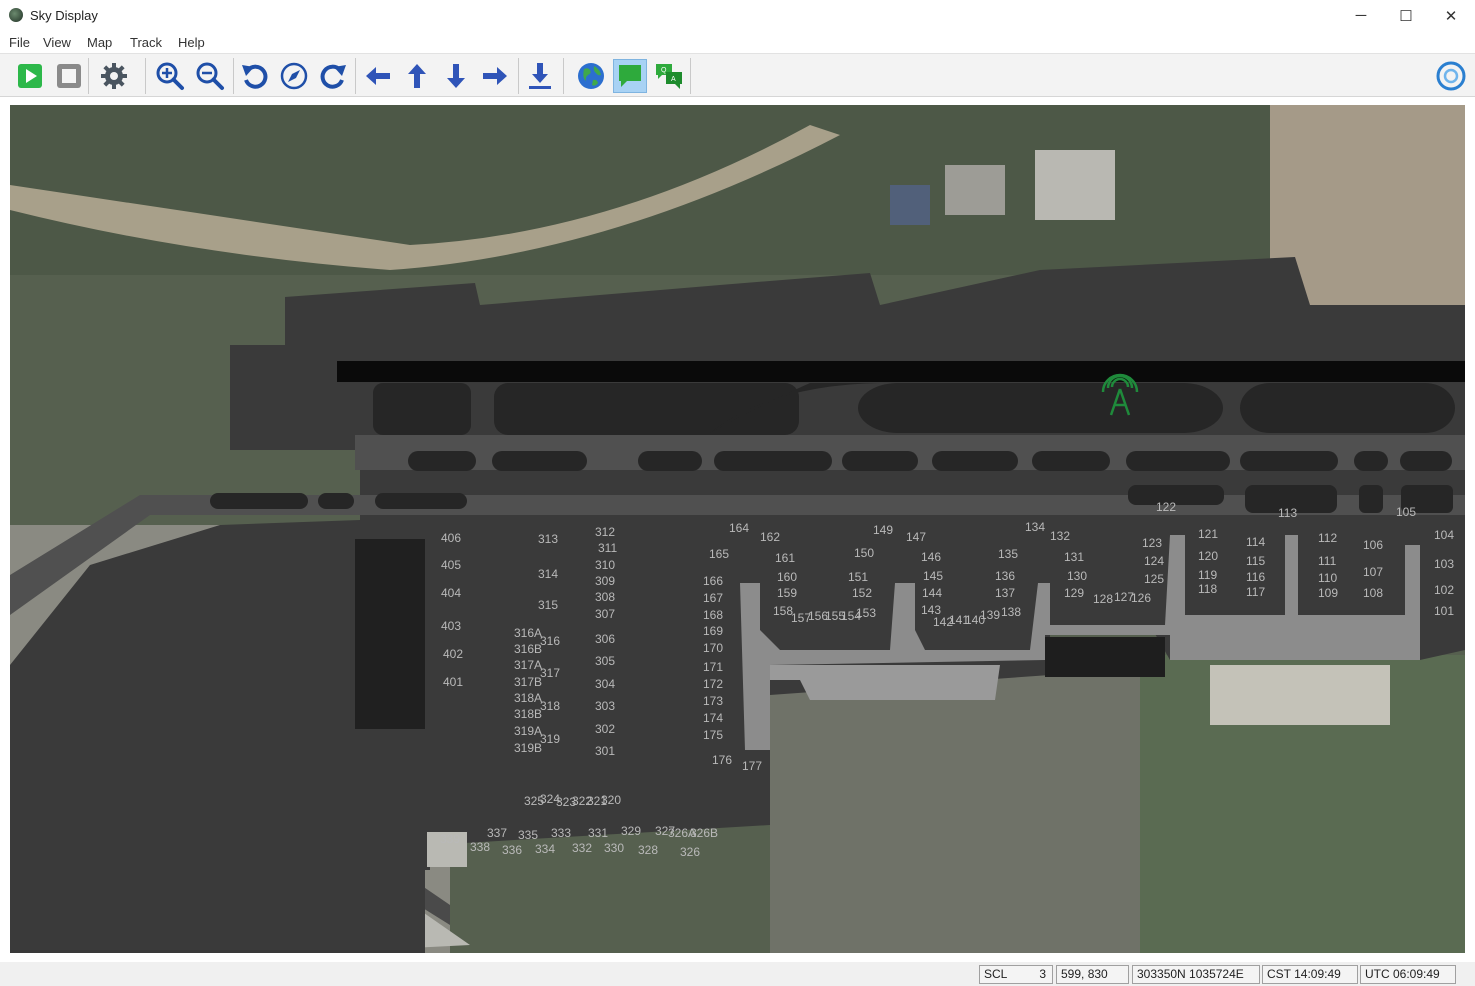 This screenshot has width=1475, height=986. Describe the element at coordinates (605, 684) in the screenshot. I see `stand-label: 304` at that location.